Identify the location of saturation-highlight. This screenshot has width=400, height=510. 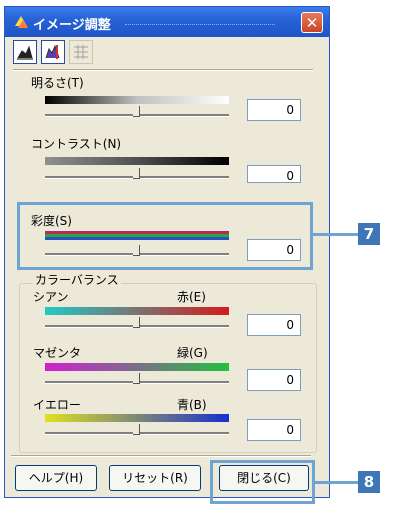
(165, 236).